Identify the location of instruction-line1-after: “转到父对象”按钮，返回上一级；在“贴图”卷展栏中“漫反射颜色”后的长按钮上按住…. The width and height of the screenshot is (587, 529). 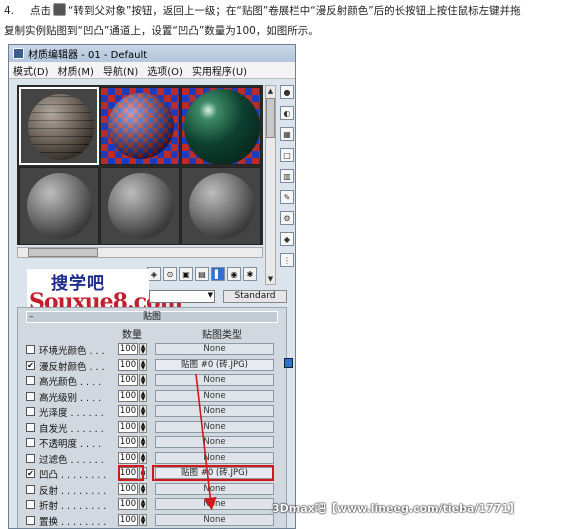
(294, 11).